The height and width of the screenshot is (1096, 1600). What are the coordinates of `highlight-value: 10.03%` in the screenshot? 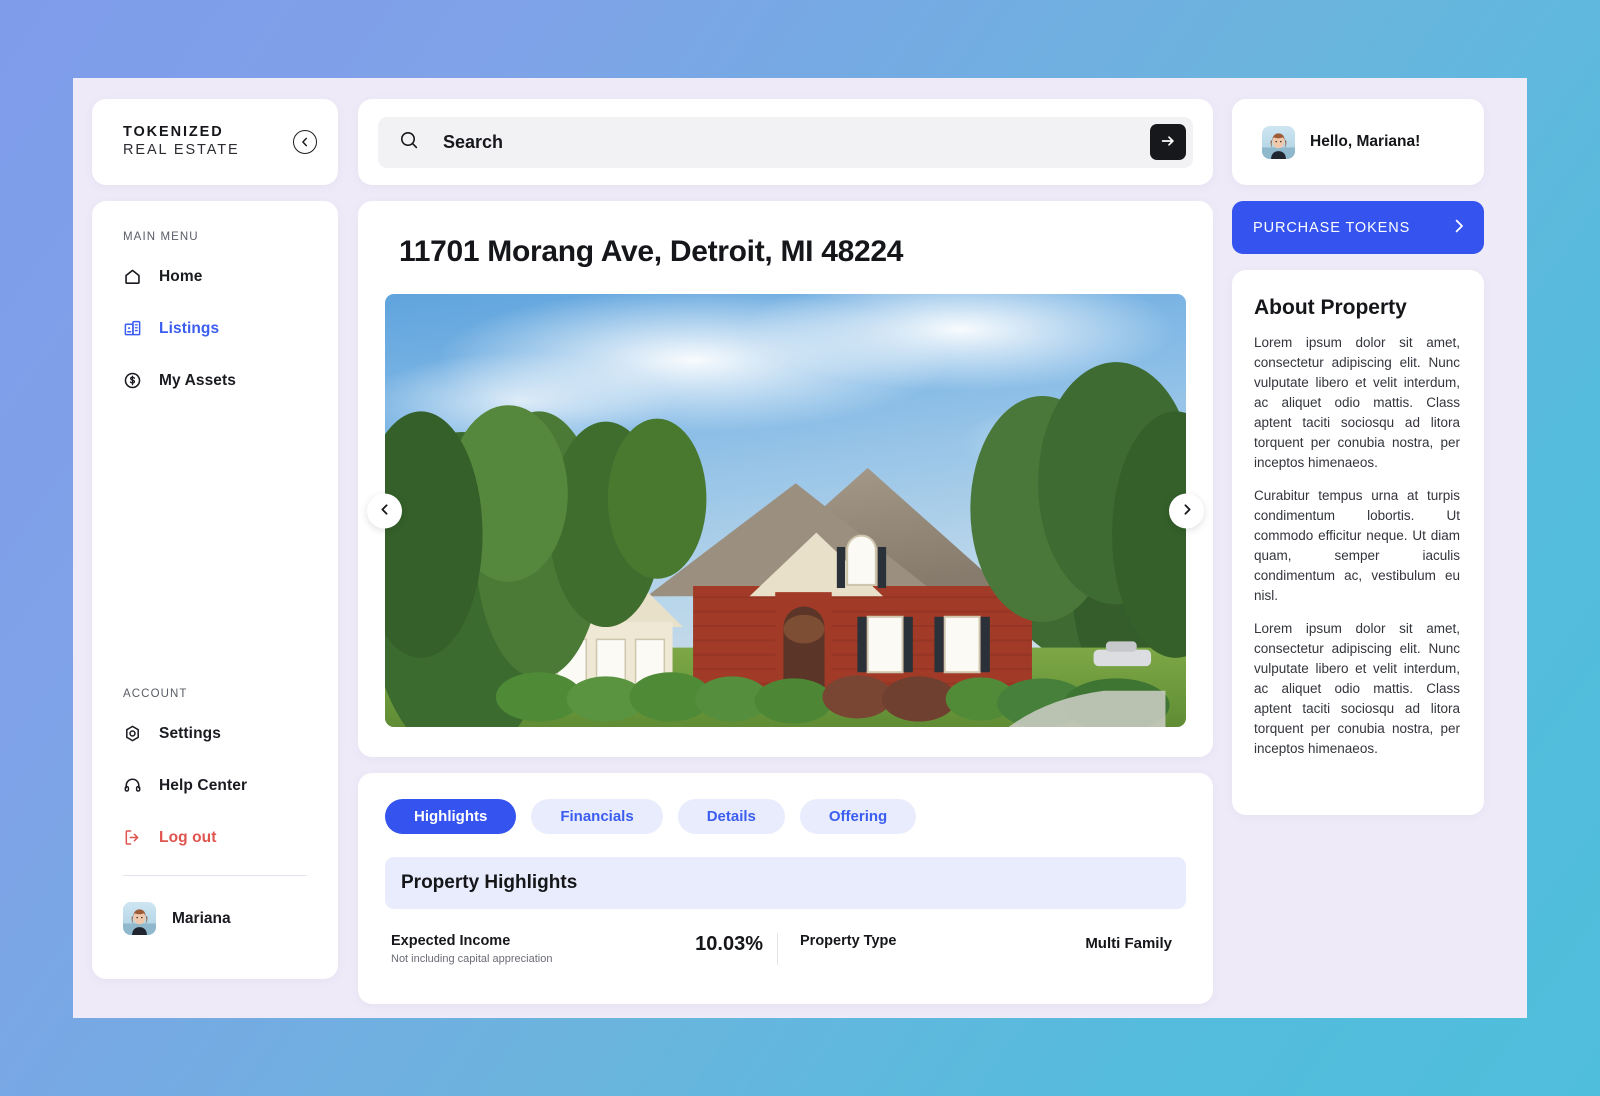 It's located at (729, 944).